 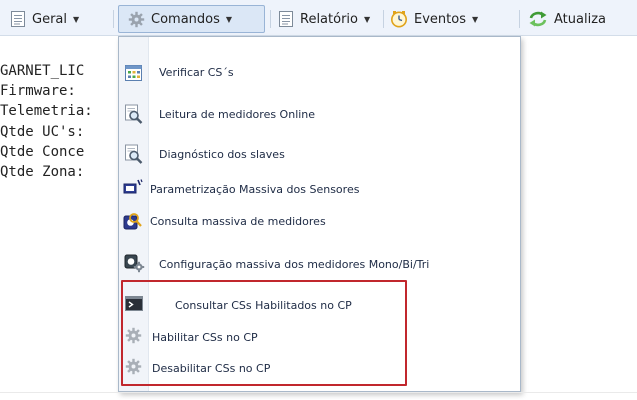 What do you see at coordinates (319, 154) in the screenshot?
I see `menu-item-diagnostico-slaves: Diagnóstico dos slaves` at bounding box center [319, 154].